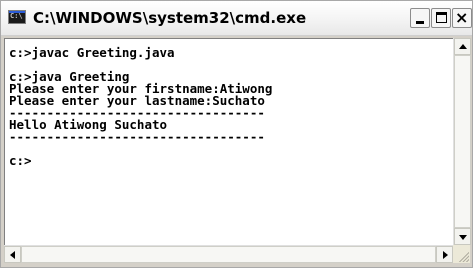 This screenshot has width=473, height=268. What do you see at coordinates (420, 22) in the screenshot?
I see `minimize-icon` at bounding box center [420, 22].